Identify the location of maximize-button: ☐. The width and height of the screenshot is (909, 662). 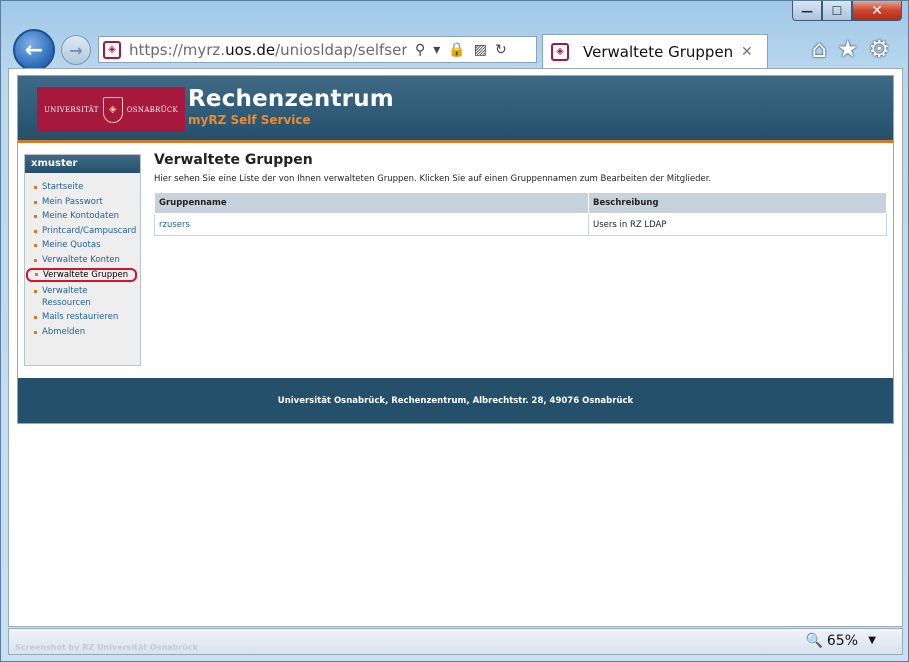
(837, 11).